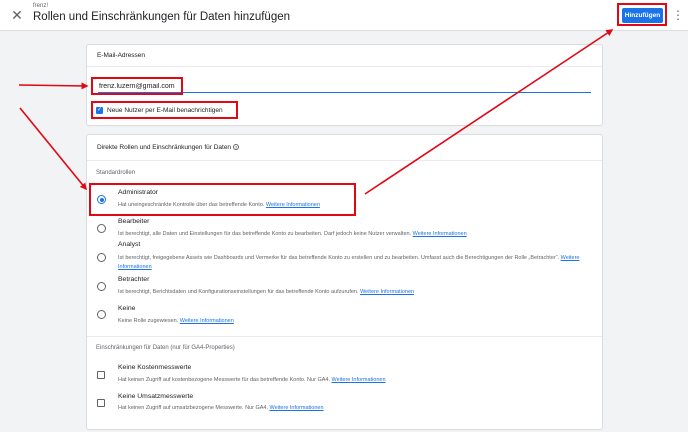  I want to click on help-icon: ?, so click(236, 147).